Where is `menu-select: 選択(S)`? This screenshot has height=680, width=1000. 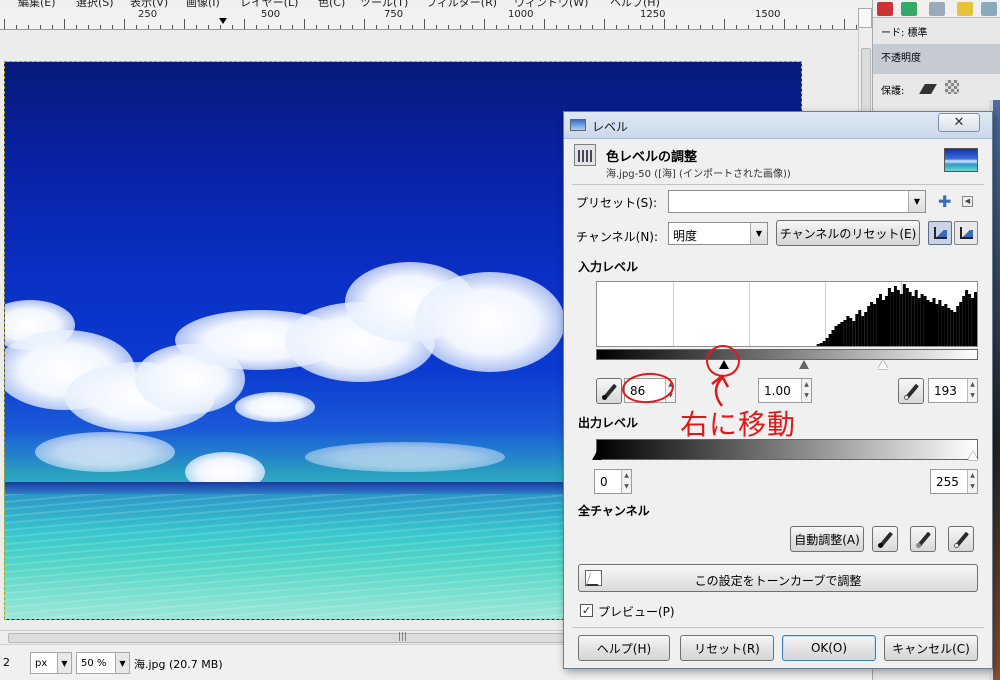 menu-select: 選択(S) is located at coordinates (95, 4).